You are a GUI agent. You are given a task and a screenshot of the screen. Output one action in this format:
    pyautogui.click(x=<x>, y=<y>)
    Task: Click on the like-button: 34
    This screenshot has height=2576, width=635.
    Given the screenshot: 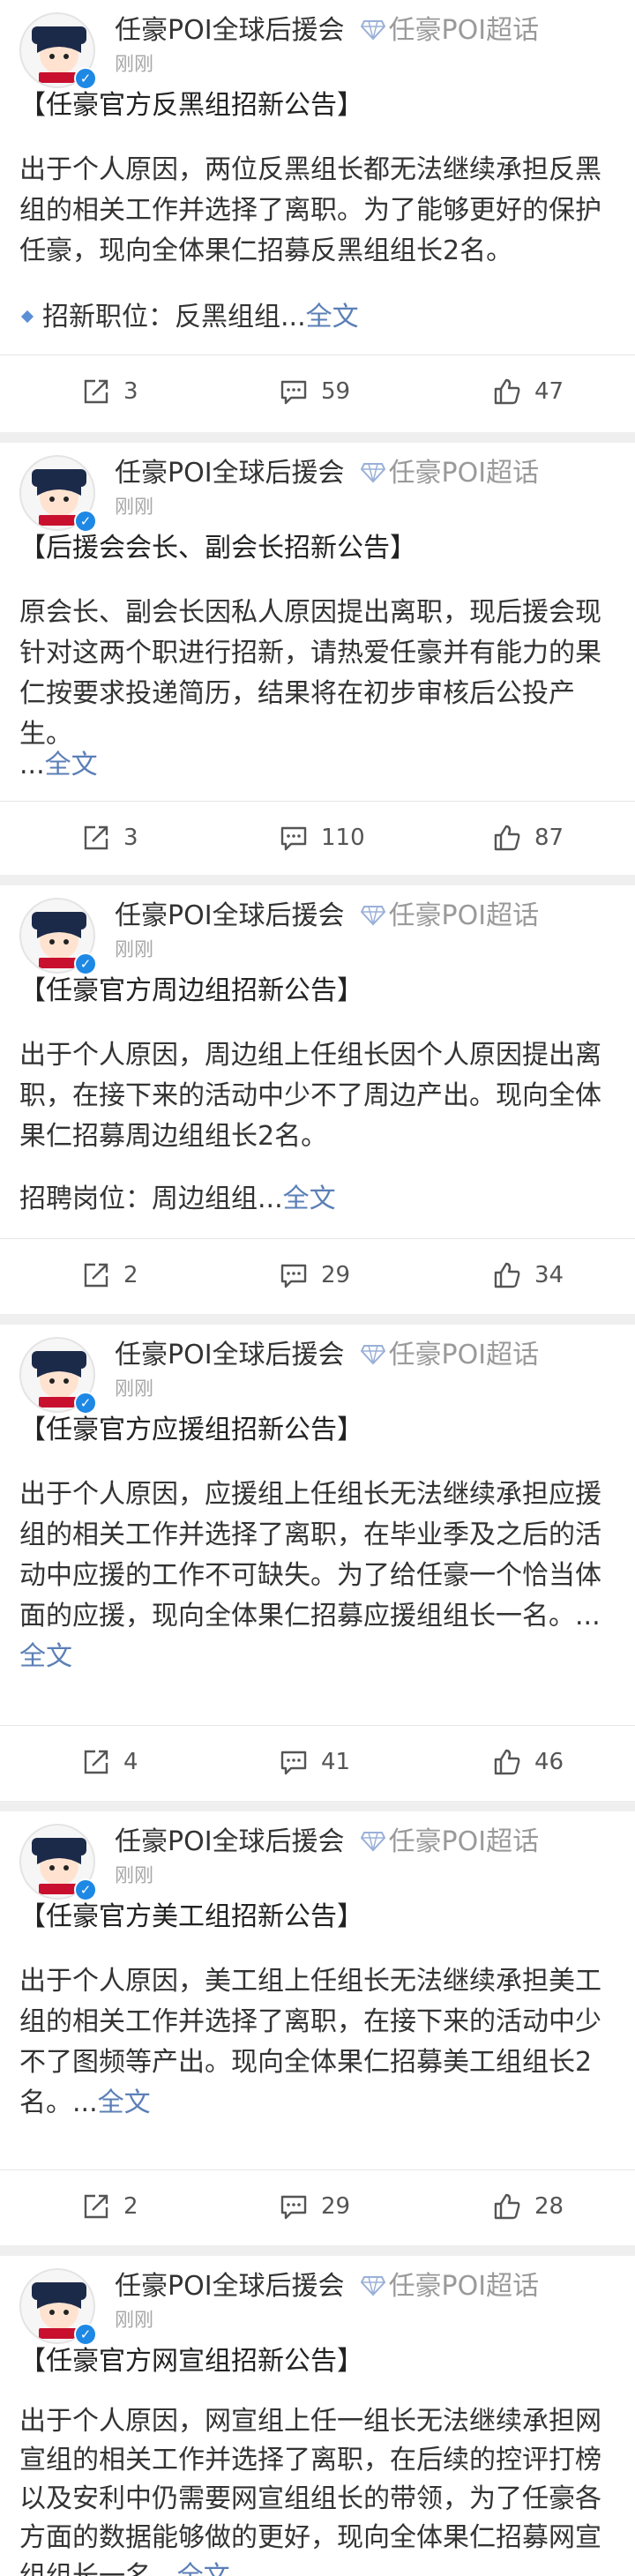 What is the action you would take?
    pyautogui.click(x=528, y=1275)
    